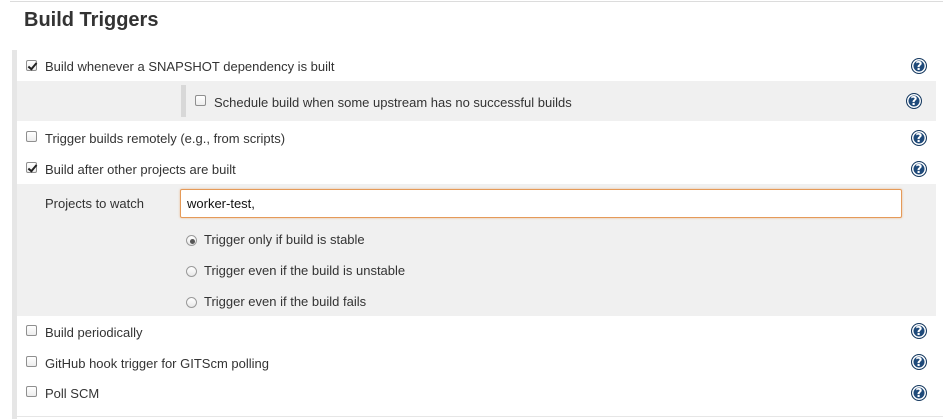 The width and height of the screenshot is (948, 419). I want to click on build-after-other-label: Build after other projects are built, so click(140, 169).